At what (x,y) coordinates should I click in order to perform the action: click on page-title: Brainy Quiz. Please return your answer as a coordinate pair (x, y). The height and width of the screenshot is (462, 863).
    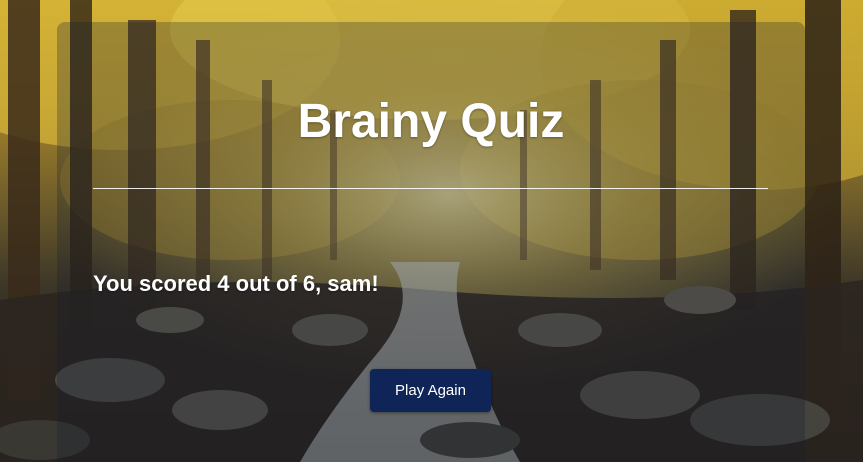
    Looking at the image, I should click on (431, 121).